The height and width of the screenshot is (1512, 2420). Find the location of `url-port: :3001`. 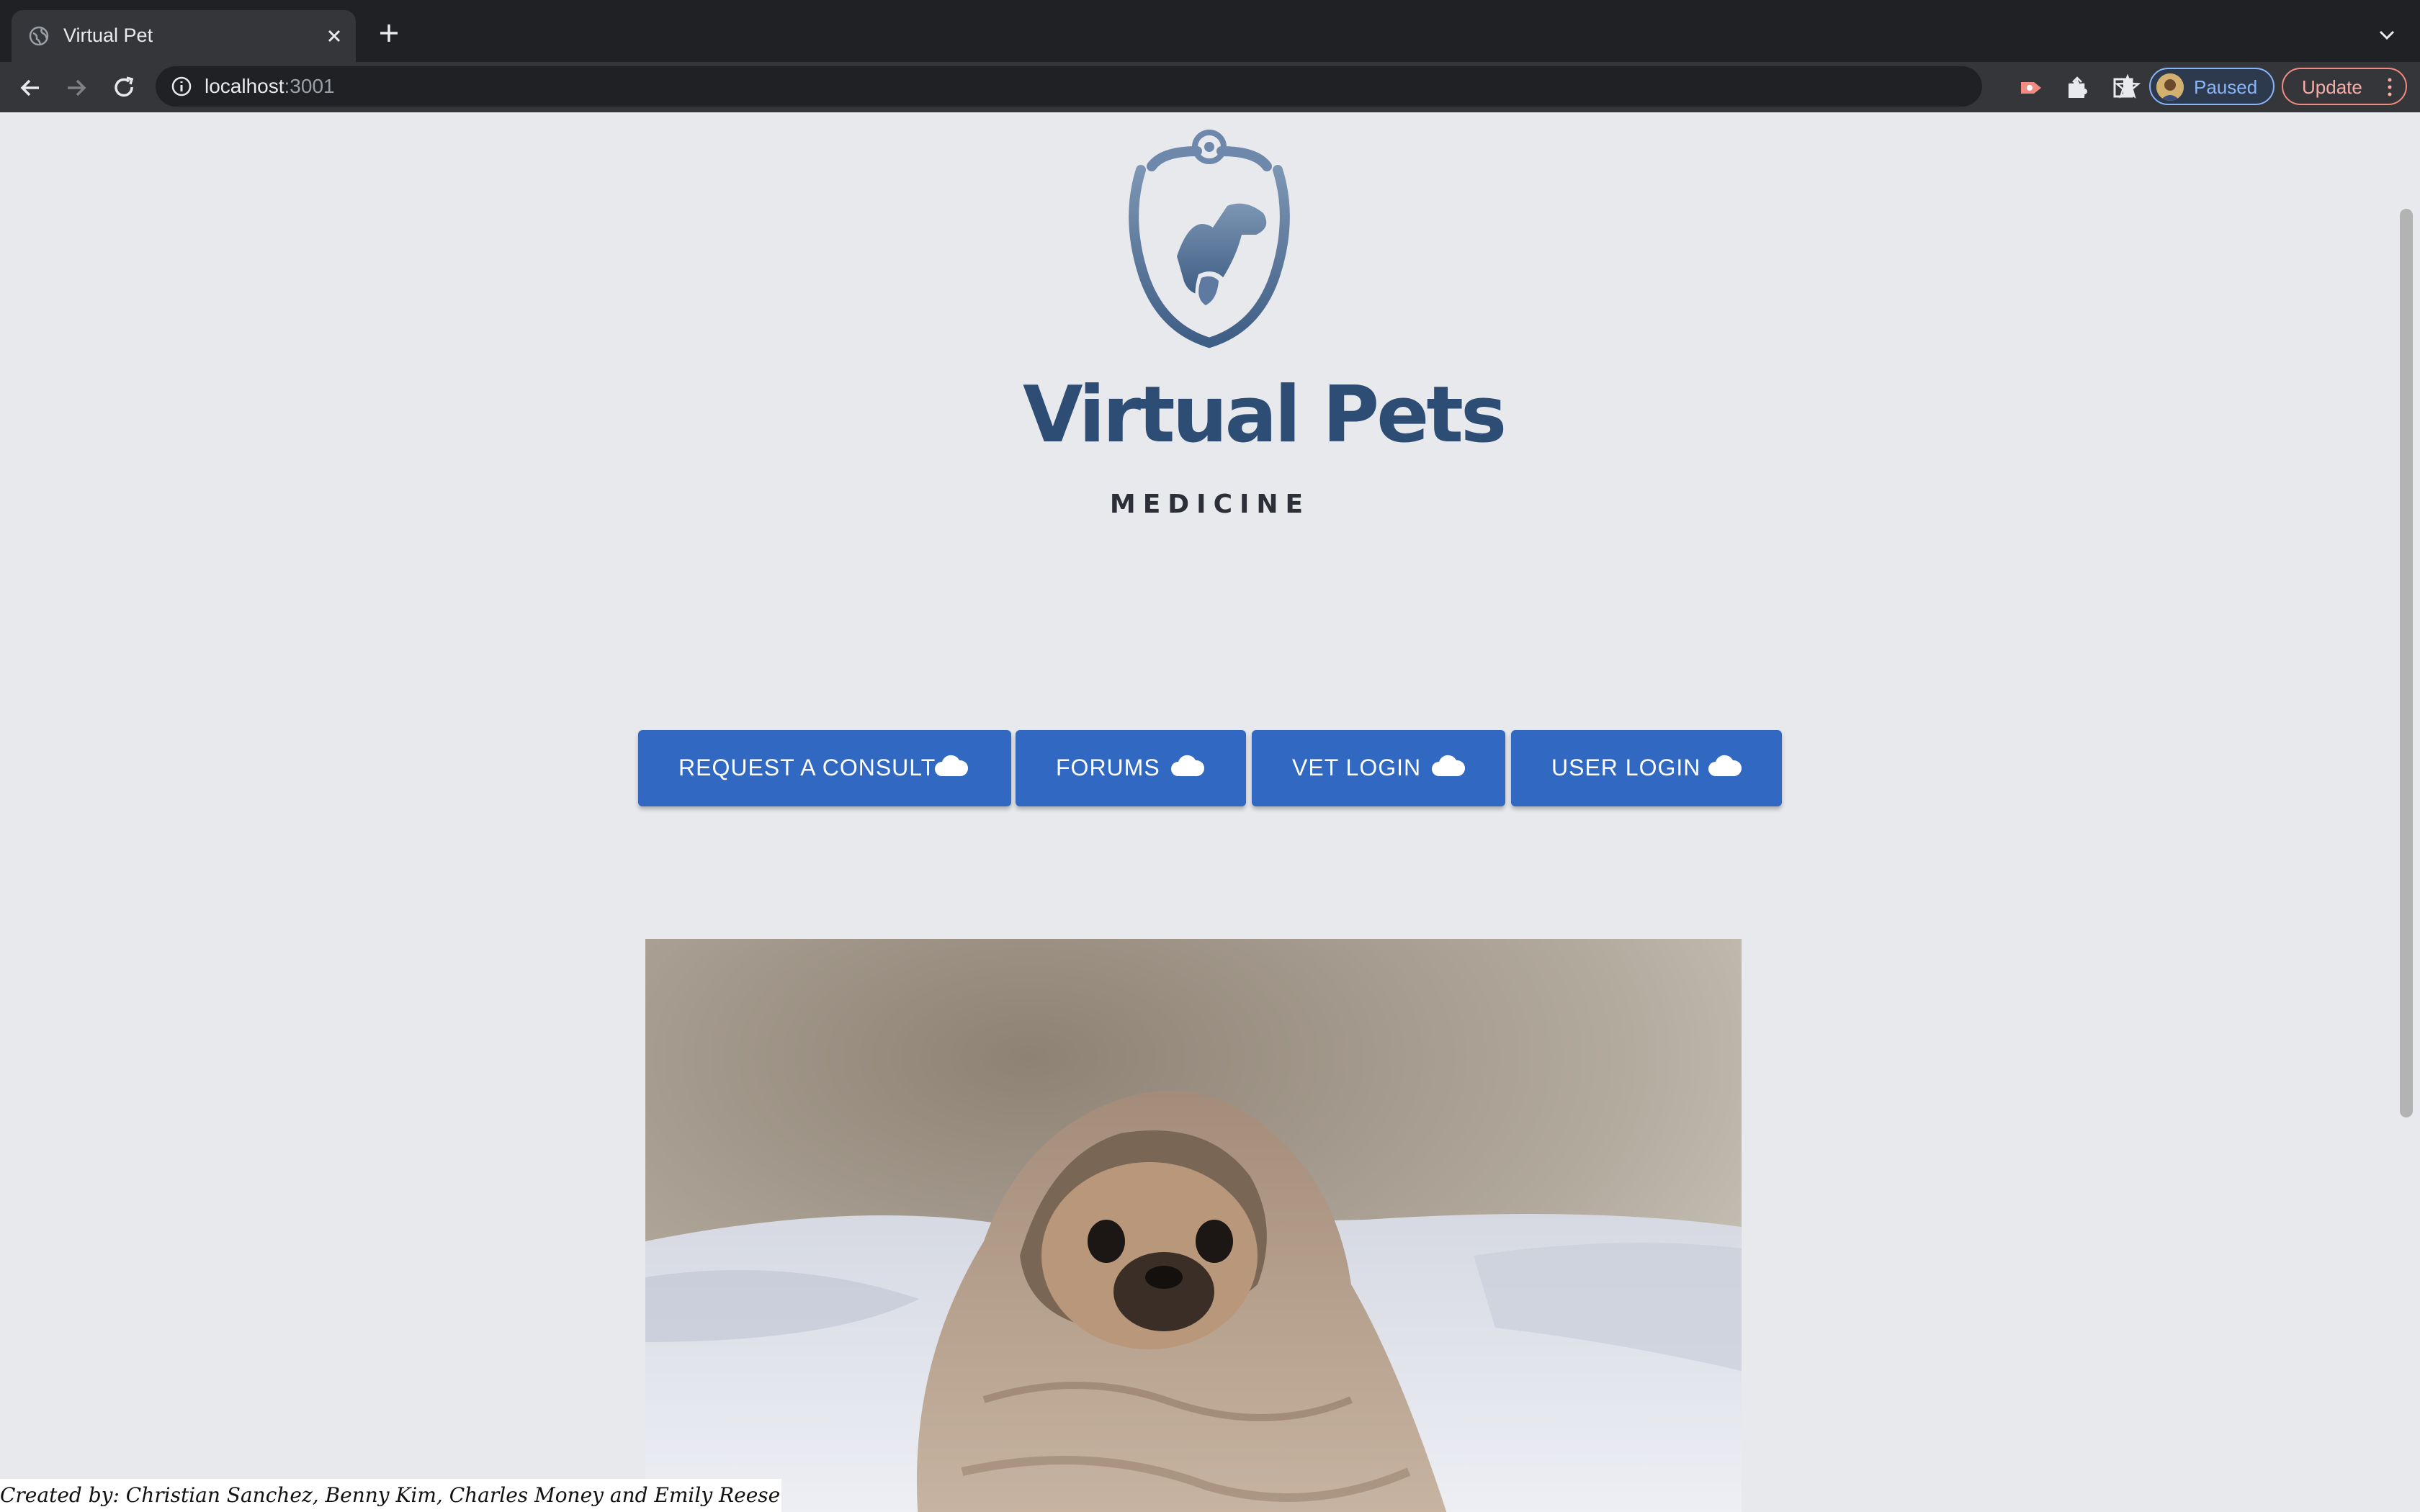

url-port: :3001 is located at coordinates (309, 86).